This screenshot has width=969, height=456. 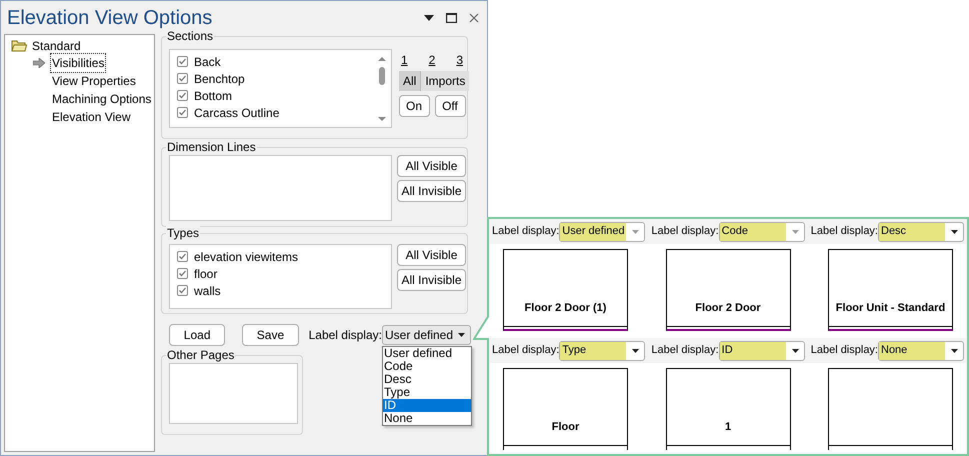 What do you see at coordinates (432, 60) in the screenshot?
I see `page-link: 2` at bounding box center [432, 60].